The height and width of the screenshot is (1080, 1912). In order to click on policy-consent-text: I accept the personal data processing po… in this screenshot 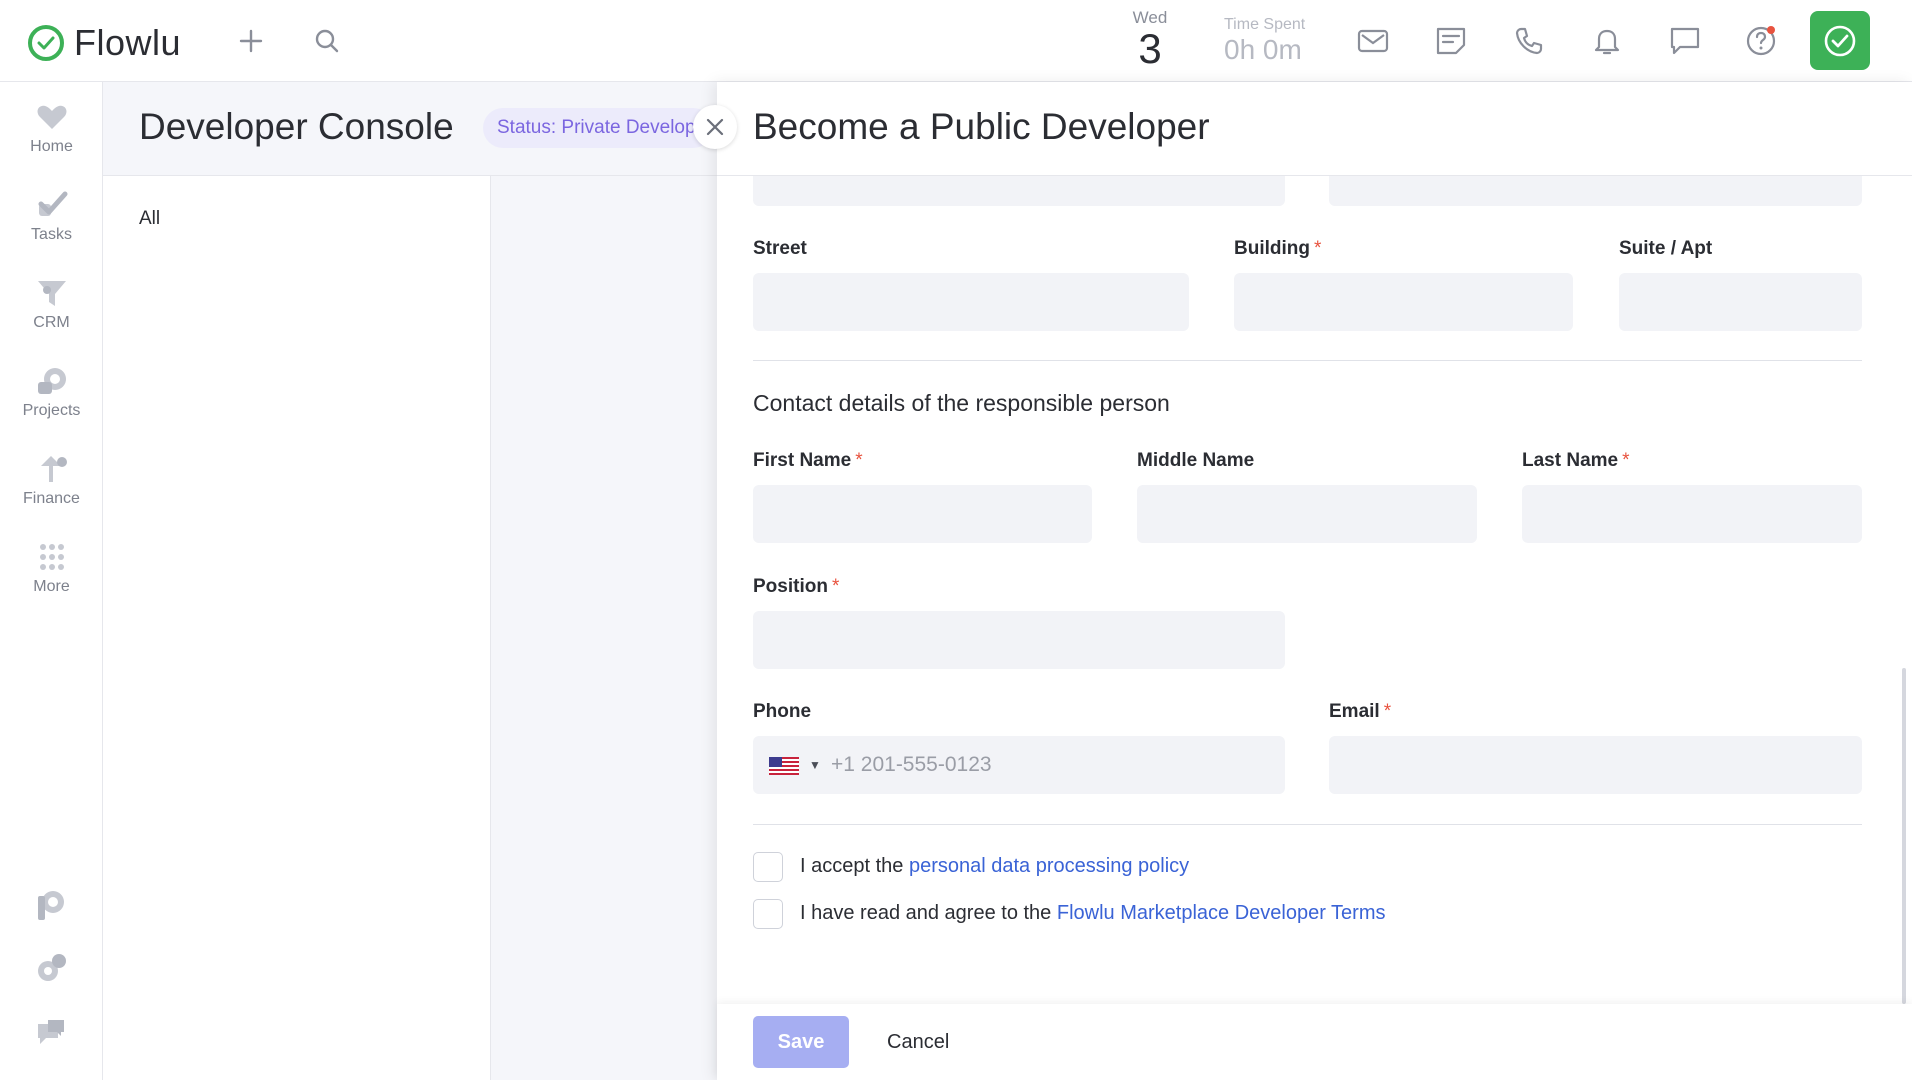, I will do `click(995, 866)`.